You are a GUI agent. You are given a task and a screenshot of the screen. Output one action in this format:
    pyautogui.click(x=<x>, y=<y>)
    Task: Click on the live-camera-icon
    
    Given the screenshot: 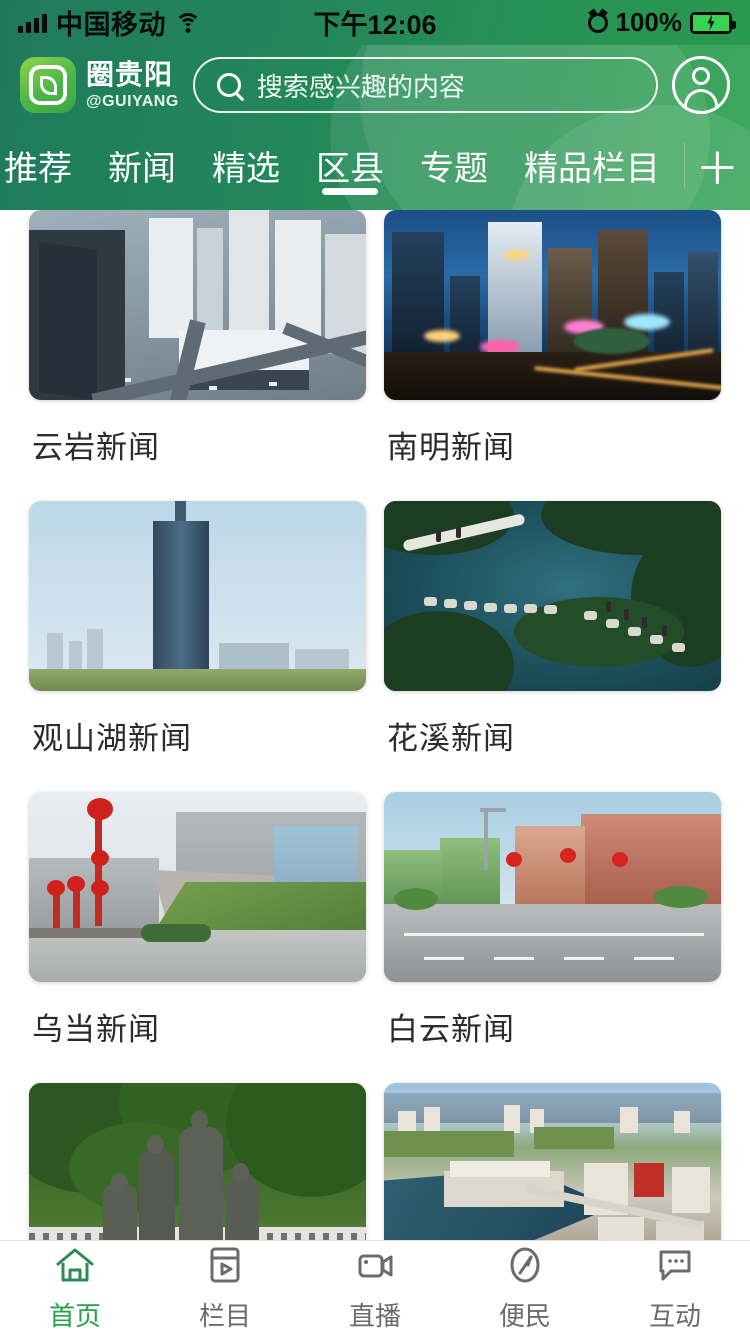 What is the action you would take?
    pyautogui.click(x=375, y=1265)
    